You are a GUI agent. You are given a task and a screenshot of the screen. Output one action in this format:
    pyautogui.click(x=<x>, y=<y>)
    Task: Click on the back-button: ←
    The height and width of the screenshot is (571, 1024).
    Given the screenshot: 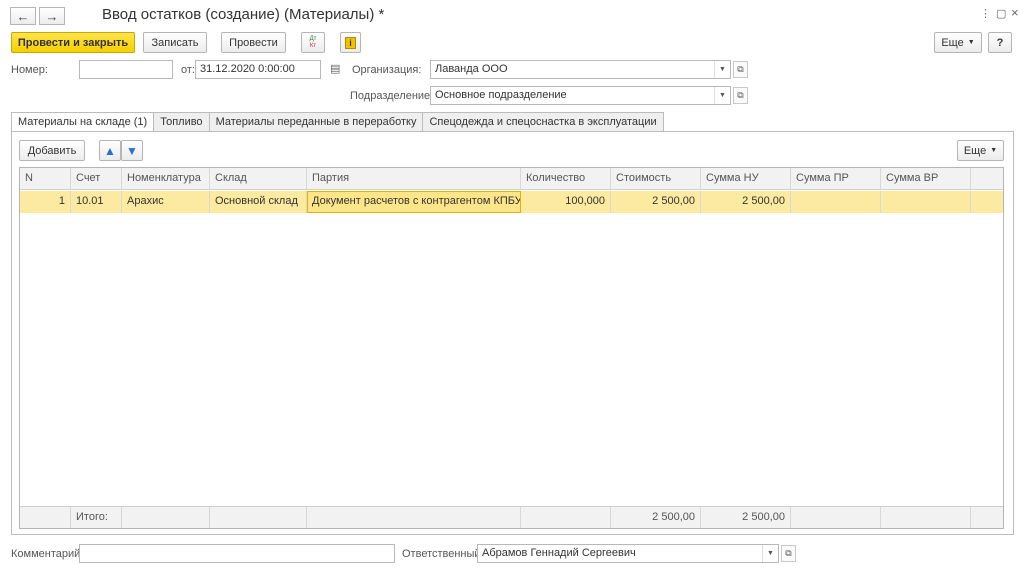 What is the action you would take?
    pyautogui.click(x=23, y=16)
    